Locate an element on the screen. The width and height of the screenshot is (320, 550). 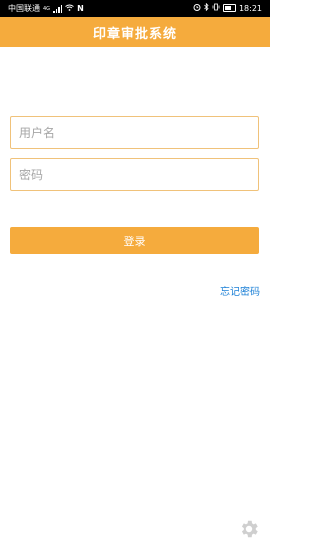
wifi-icon is located at coordinates (69, 8).